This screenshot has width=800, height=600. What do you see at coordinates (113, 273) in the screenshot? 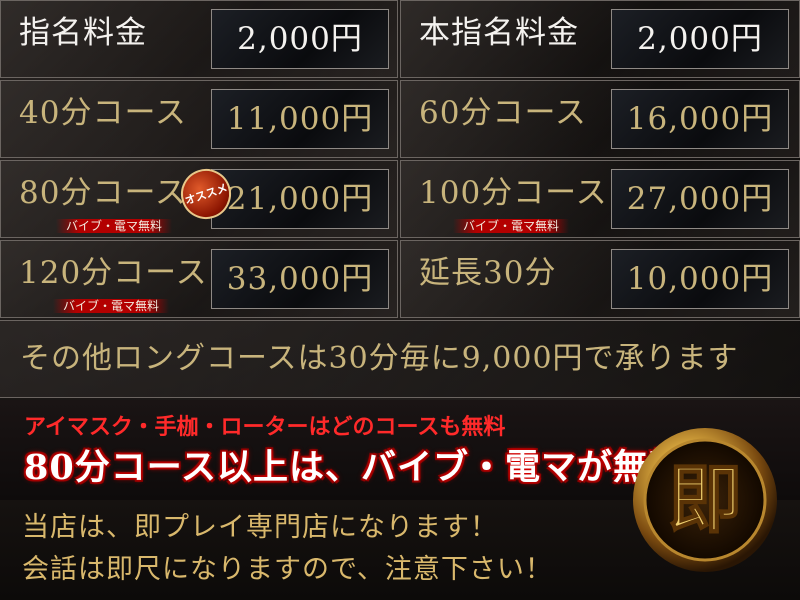
I see `course-120-label: 120分コース` at bounding box center [113, 273].